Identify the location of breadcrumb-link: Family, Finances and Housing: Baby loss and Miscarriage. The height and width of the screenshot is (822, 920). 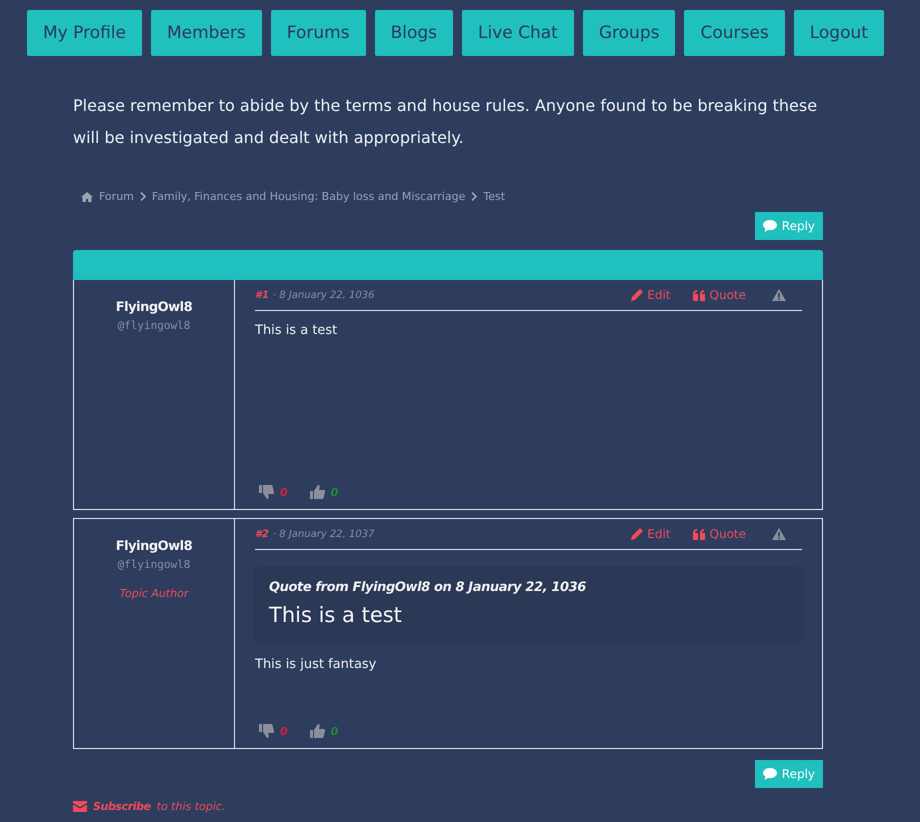
(309, 196).